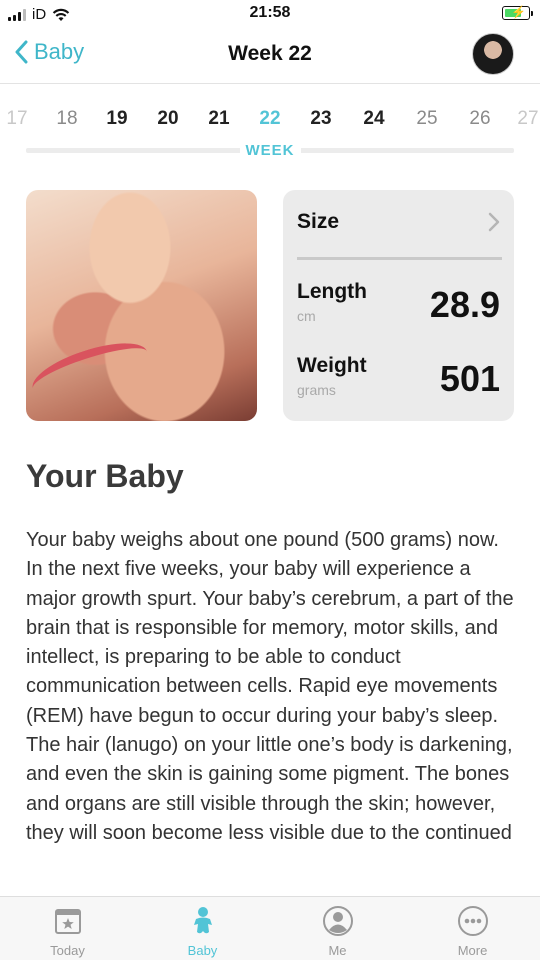 The width and height of the screenshot is (540, 960). I want to click on tab-today: Today, so click(67, 928).